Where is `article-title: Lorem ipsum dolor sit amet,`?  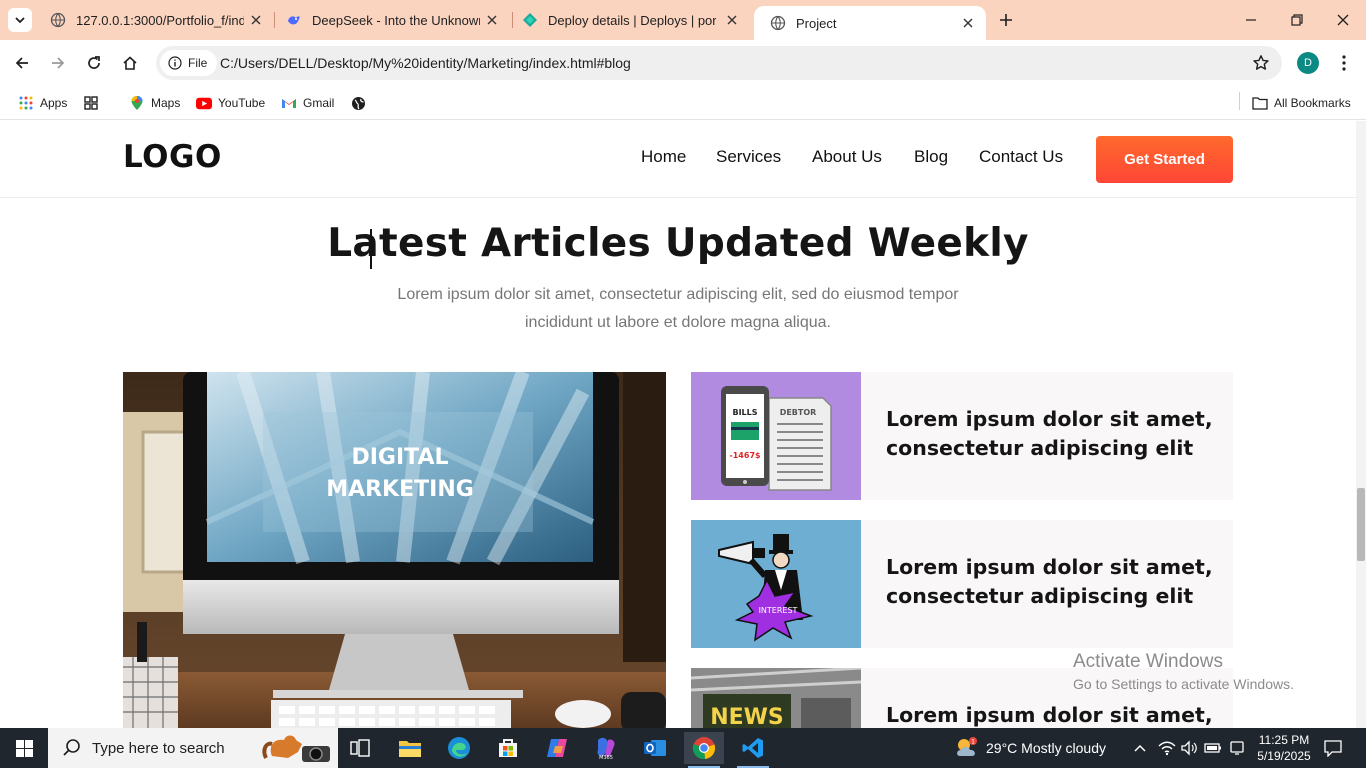
article-title: Lorem ipsum dolor sit amet, is located at coordinates (1051, 714).